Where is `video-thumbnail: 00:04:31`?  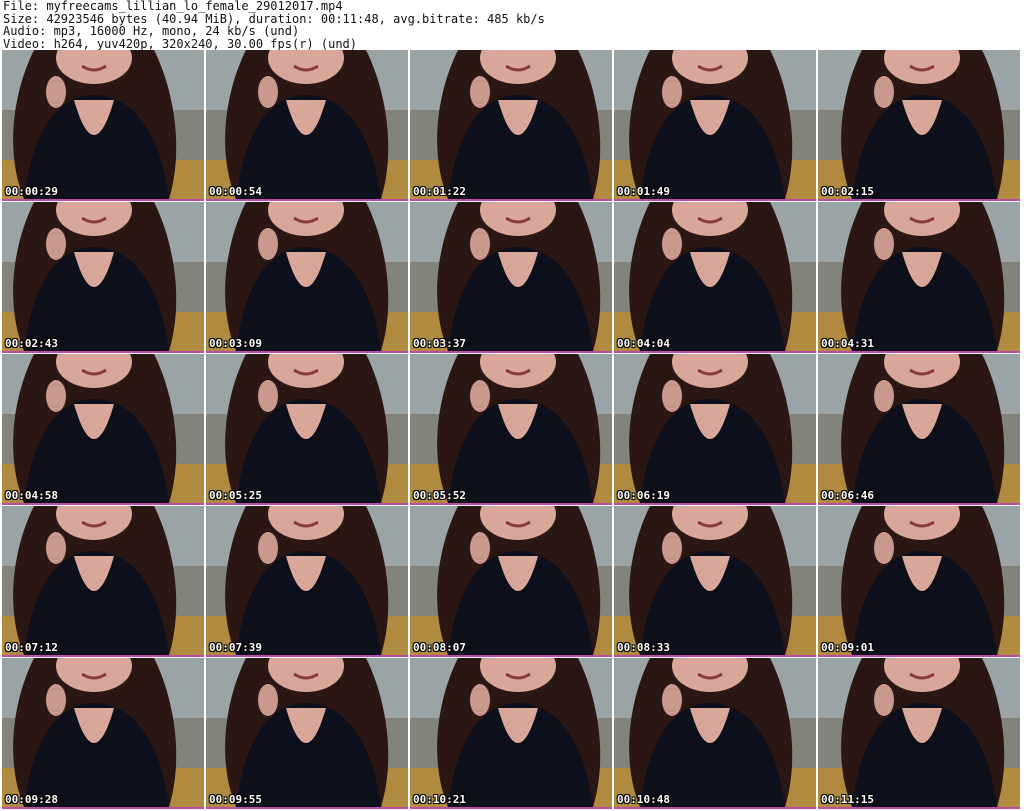 video-thumbnail: 00:04:31 is located at coordinates (919, 277).